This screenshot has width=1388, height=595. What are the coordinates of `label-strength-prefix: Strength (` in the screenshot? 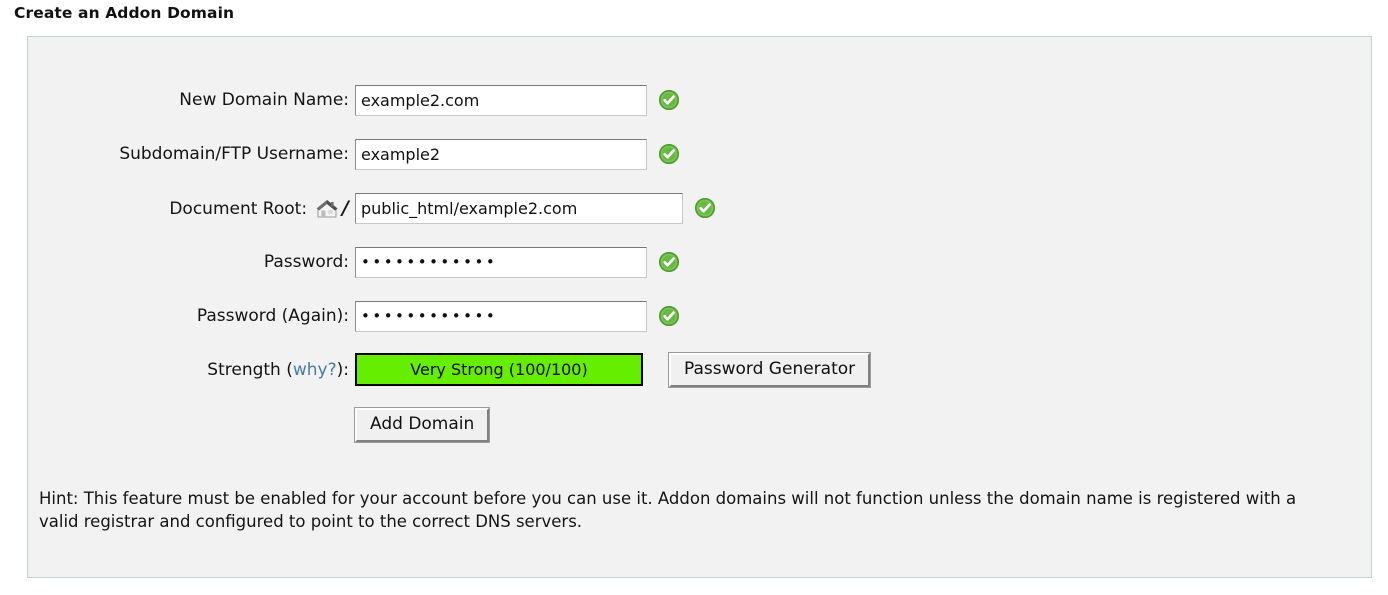 It's located at (250, 370).